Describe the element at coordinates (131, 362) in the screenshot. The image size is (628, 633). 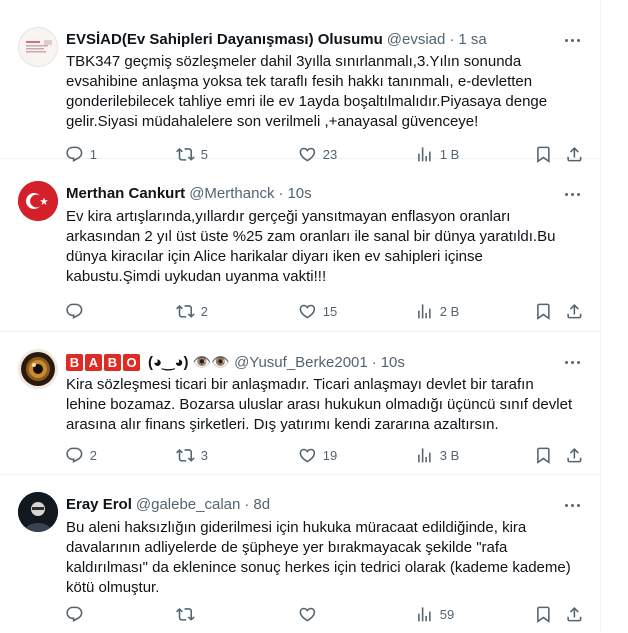
I see `name-badge-letter: O` at that location.